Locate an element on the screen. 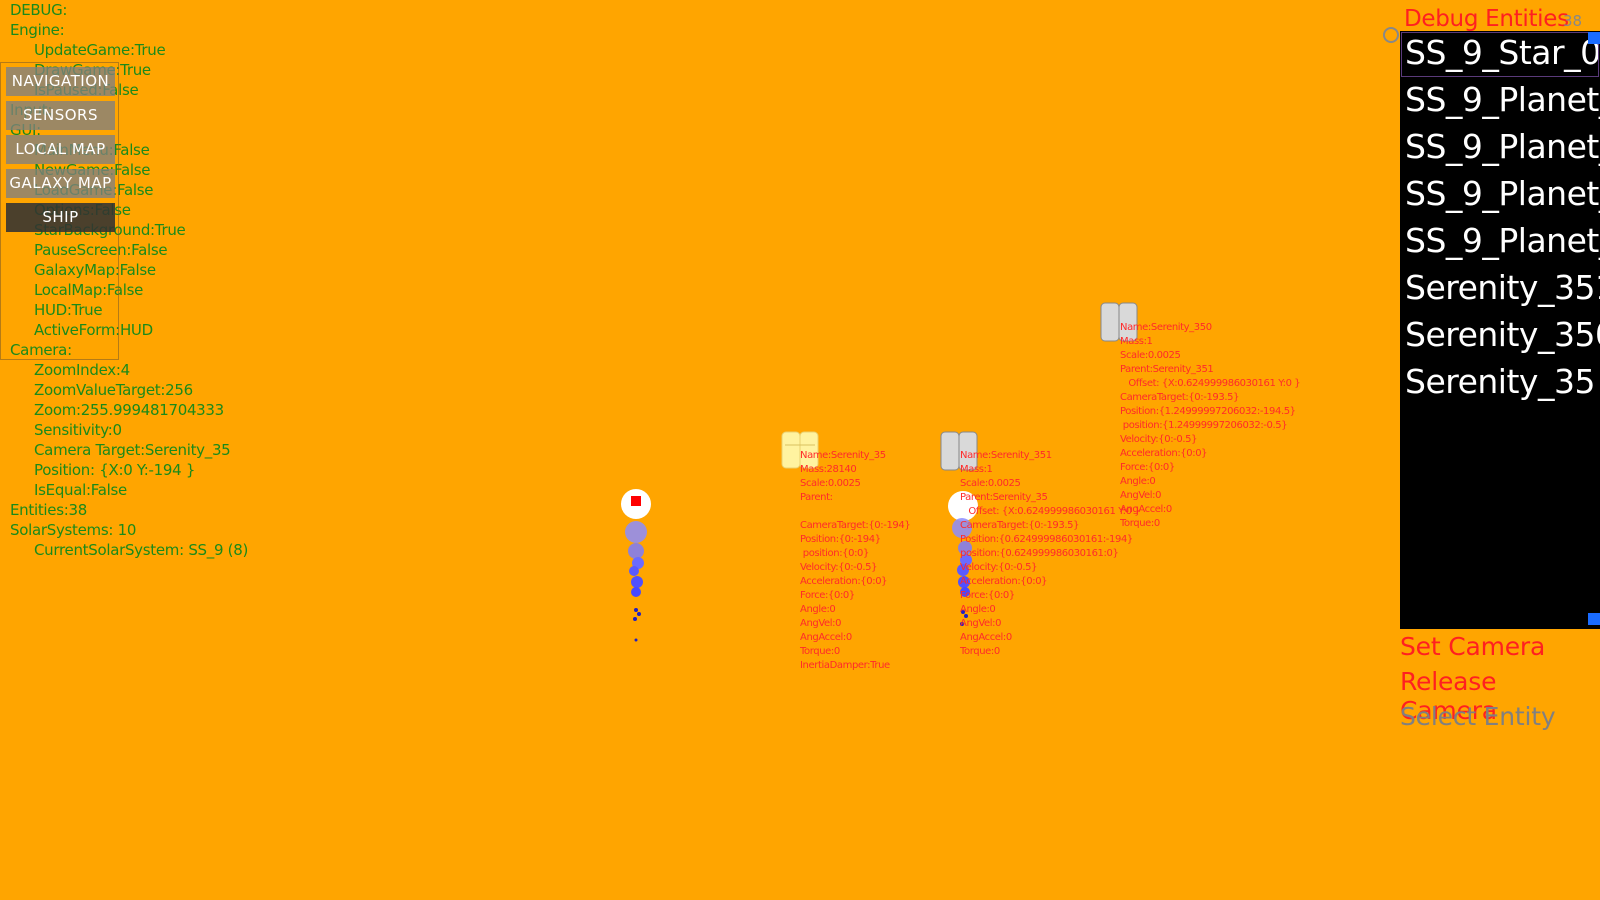  entity-info-line: Name:Serenity_350 is located at coordinates (1166, 327).